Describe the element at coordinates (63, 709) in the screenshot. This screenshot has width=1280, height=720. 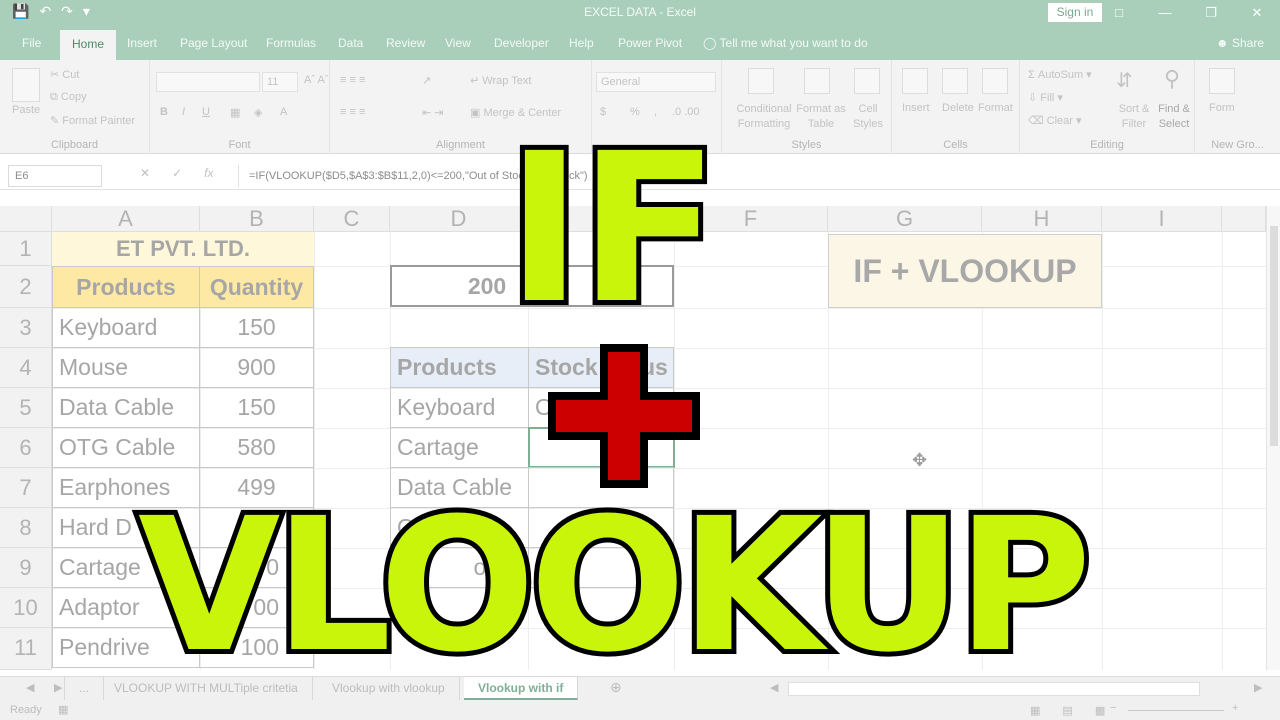
I see `macro-record-icon: ▦` at that location.